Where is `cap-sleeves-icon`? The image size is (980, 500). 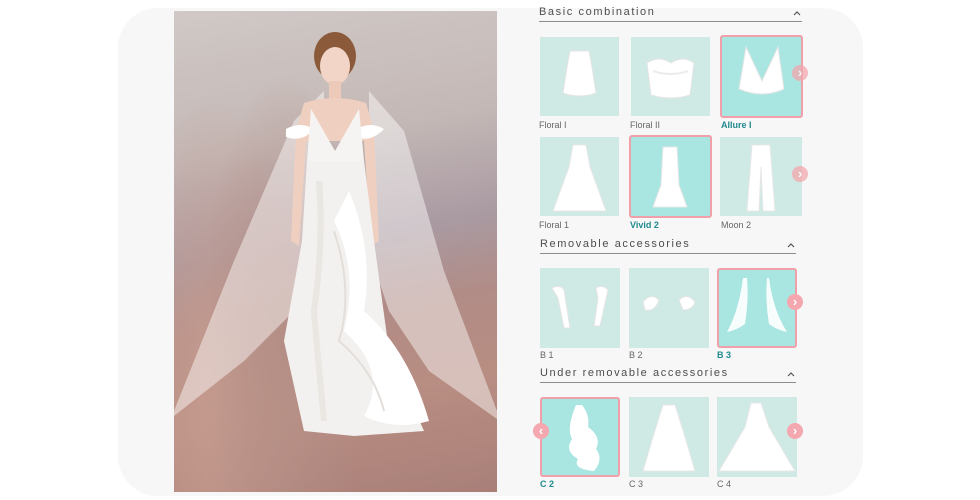
cap-sleeves-icon is located at coordinates (669, 303).